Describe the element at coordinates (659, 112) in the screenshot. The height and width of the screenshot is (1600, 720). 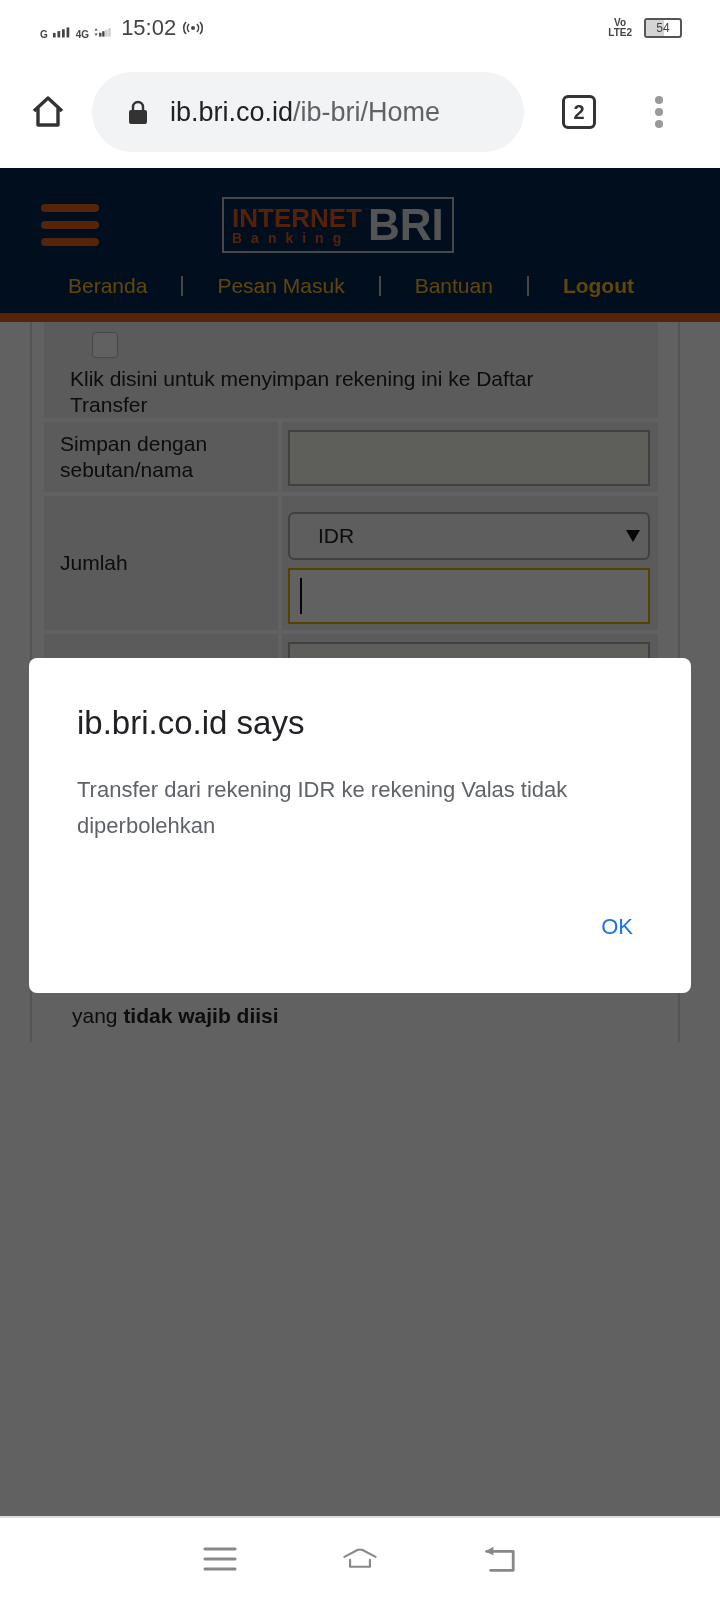
I see `more-icon` at that location.